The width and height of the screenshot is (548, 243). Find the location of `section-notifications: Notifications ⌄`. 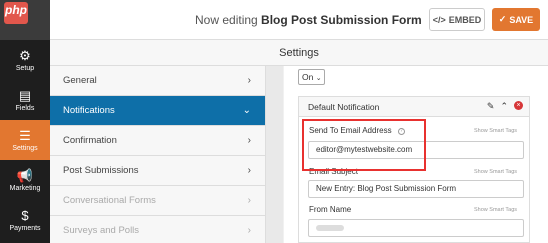

section-notifications: Notifications ⌄ is located at coordinates (157, 111).